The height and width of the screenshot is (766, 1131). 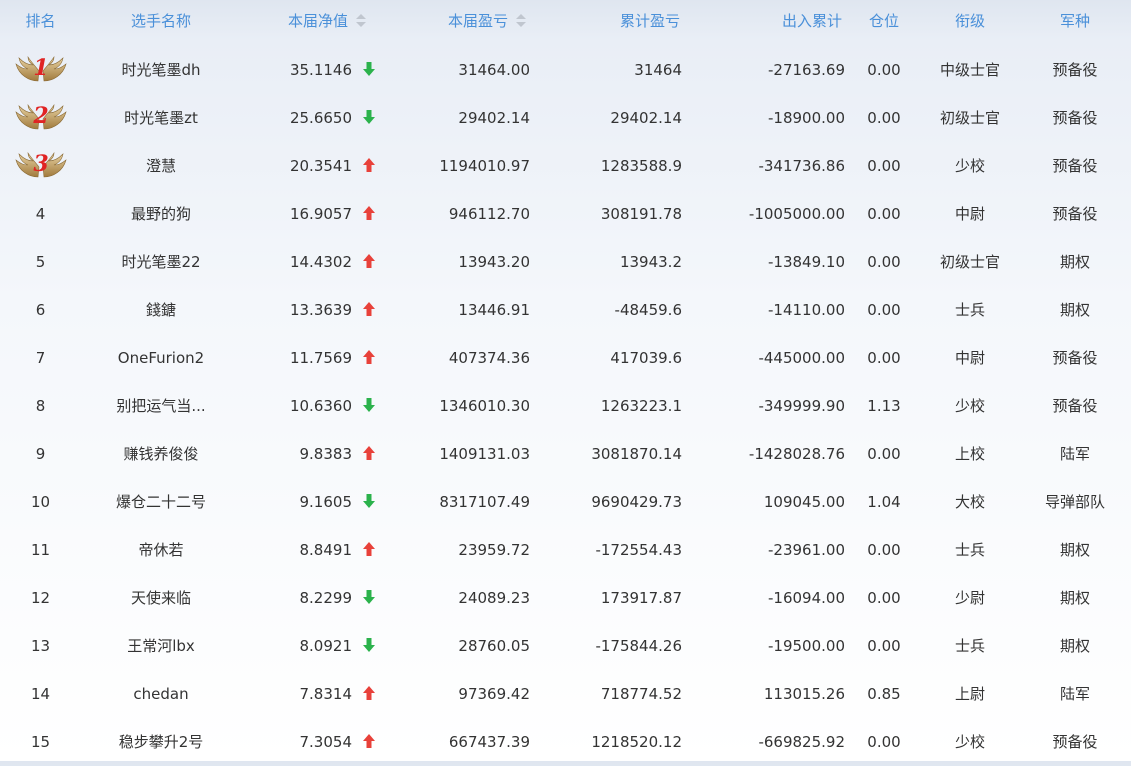 I want to click on flow-value: -19500.00, so click(x=806, y=646).